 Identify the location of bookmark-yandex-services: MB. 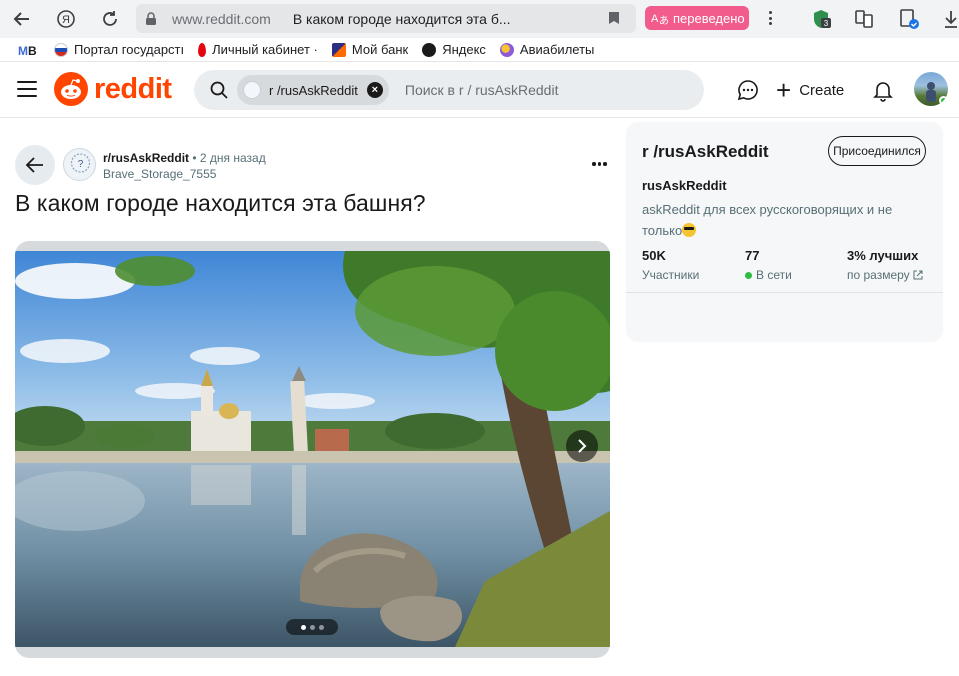
(29, 50).